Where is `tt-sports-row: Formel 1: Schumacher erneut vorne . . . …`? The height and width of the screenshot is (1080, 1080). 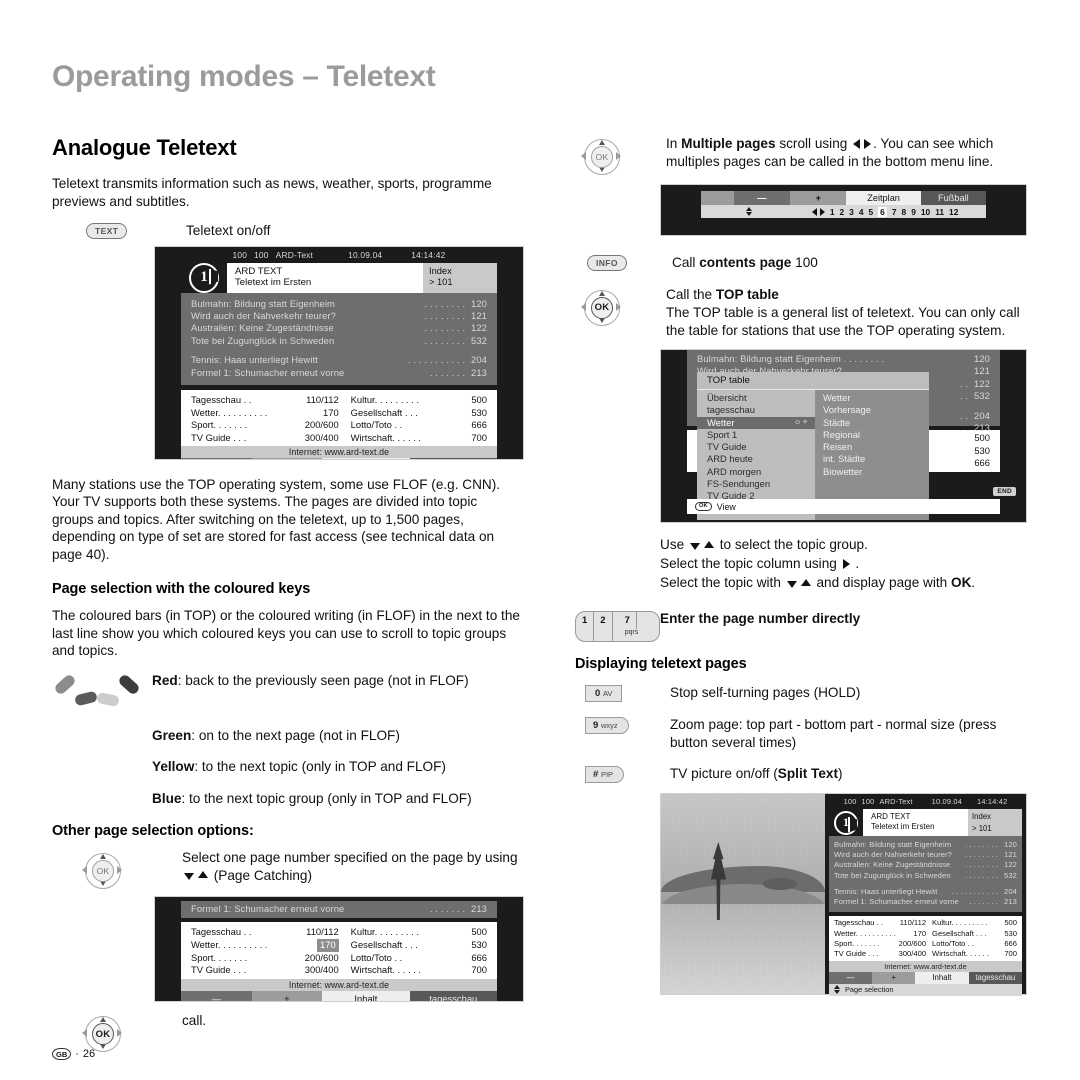
tt-sports-row: Formel 1: Schumacher erneut vorne . . . … is located at coordinates (339, 909).